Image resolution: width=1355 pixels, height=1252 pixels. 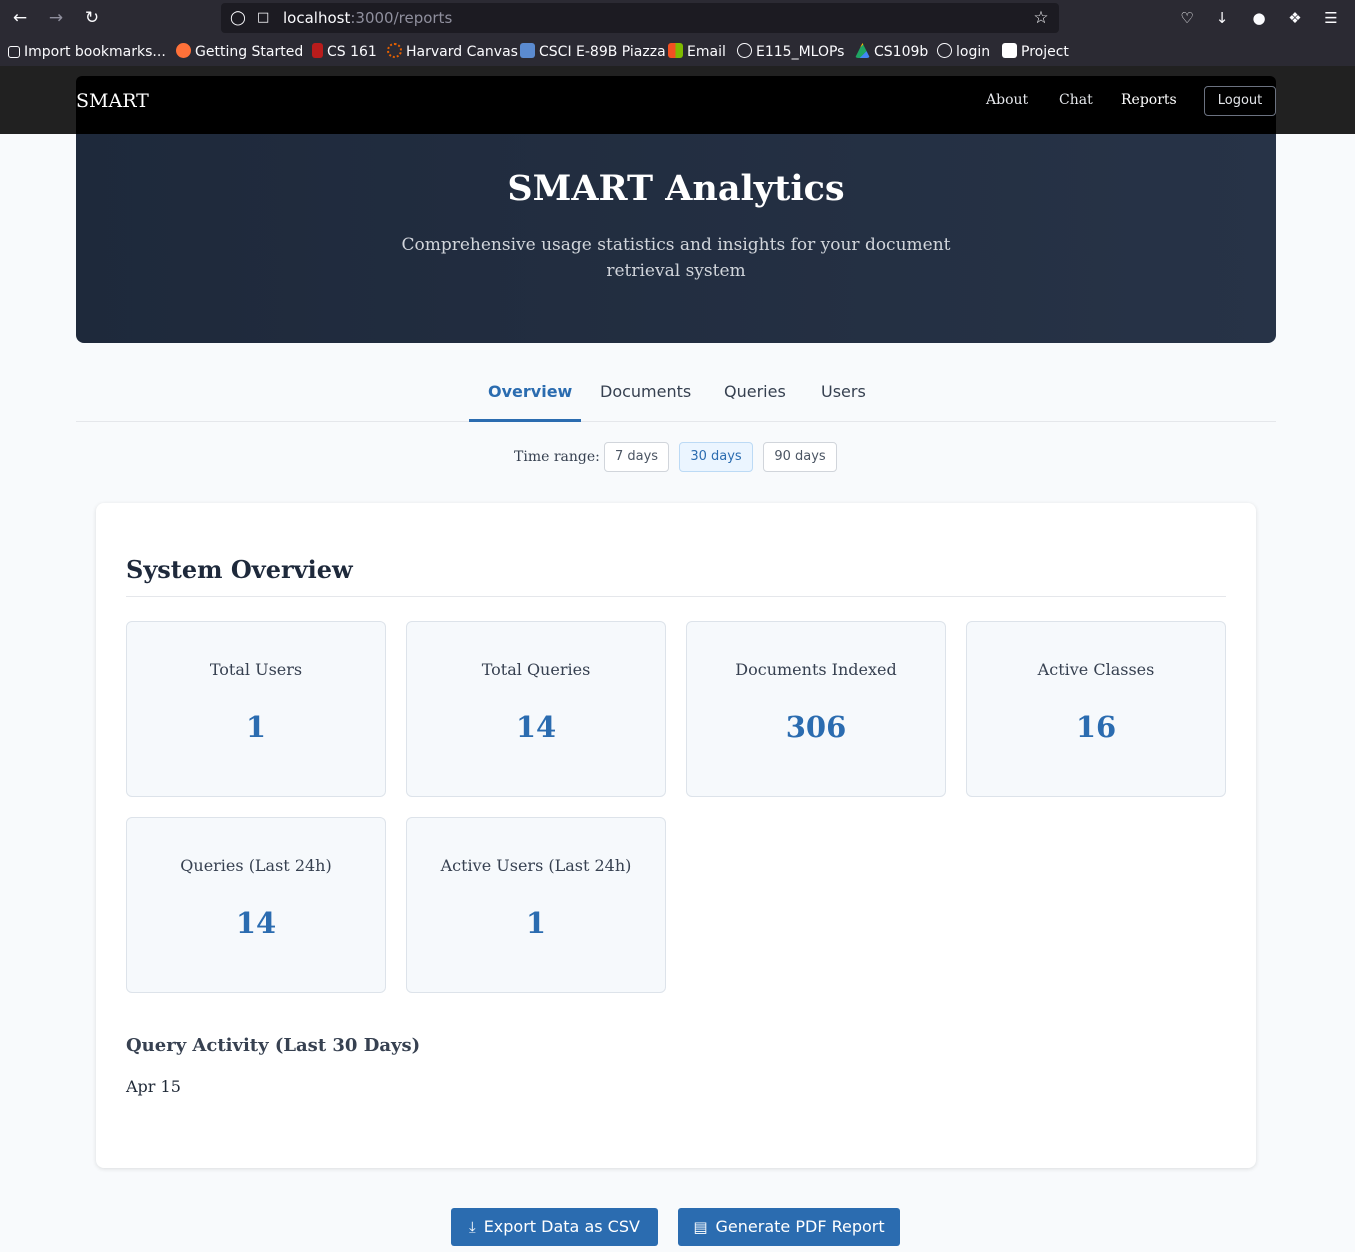 What do you see at coordinates (716, 457) in the screenshot?
I see `time-range-30-days: 30 days` at bounding box center [716, 457].